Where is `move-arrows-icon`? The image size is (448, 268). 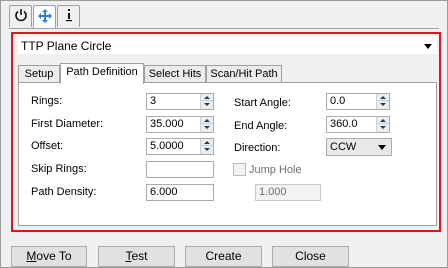
move-arrows-icon is located at coordinates (44, 17).